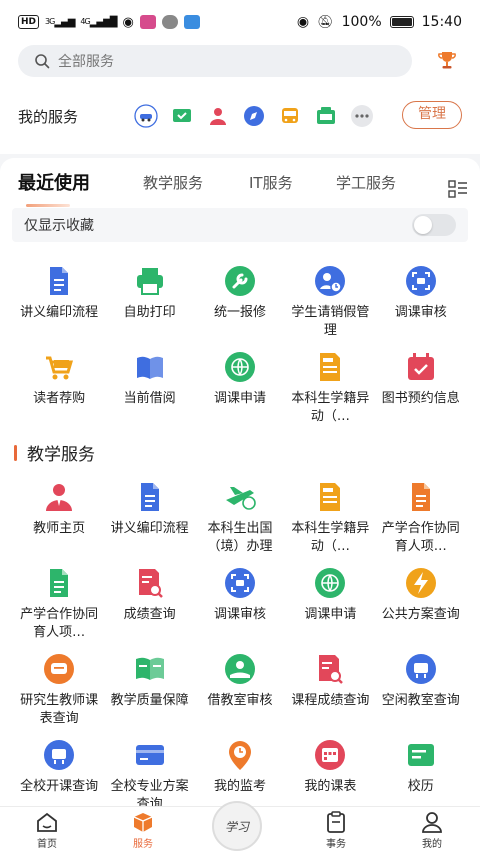 The height and width of the screenshot is (853, 480). Describe the element at coordinates (366, 182) in the screenshot. I see `tab-student-affairs: 学工服务` at that location.